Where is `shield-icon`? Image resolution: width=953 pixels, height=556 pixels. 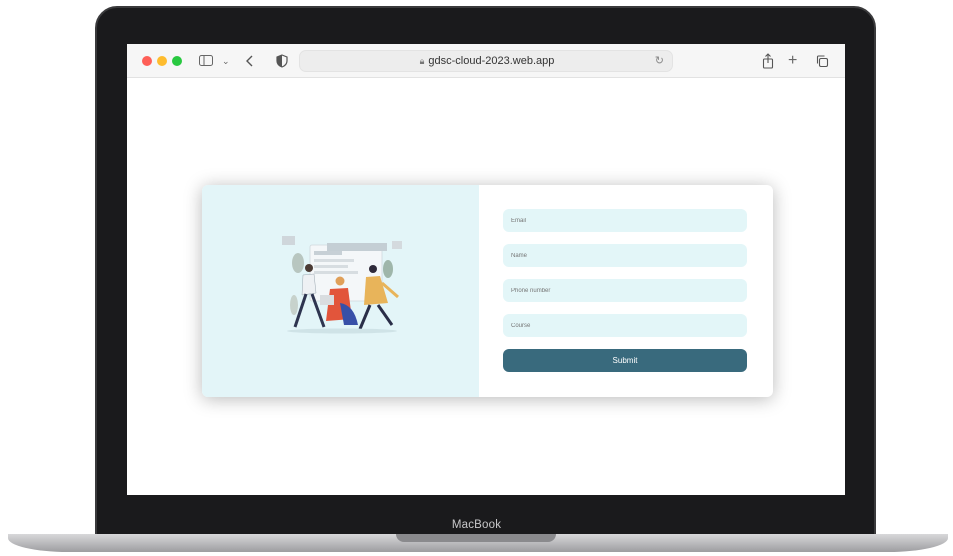
shield-icon is located at coordinates (282, 61).